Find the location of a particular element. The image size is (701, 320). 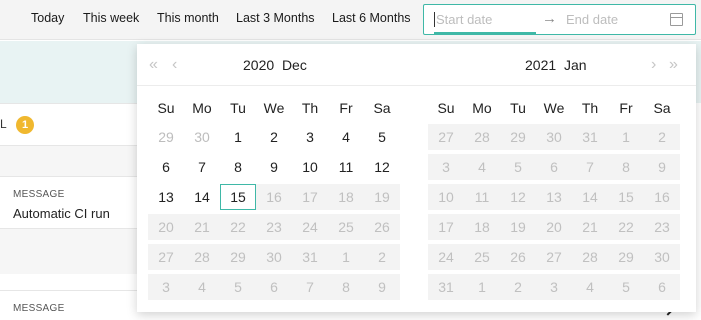

next-year-icon: » is located at coordinates (673, 65).